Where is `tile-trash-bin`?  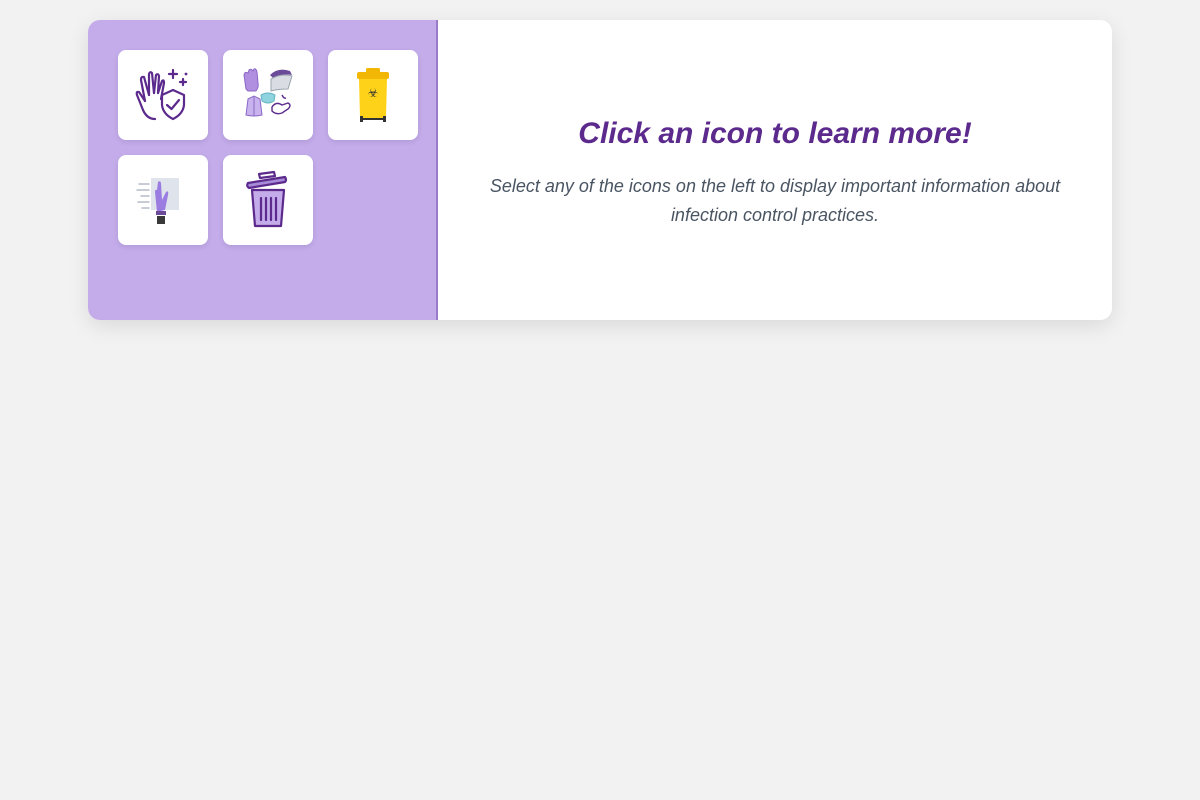
tile-trash-bin is located at coordinates (268, 200).